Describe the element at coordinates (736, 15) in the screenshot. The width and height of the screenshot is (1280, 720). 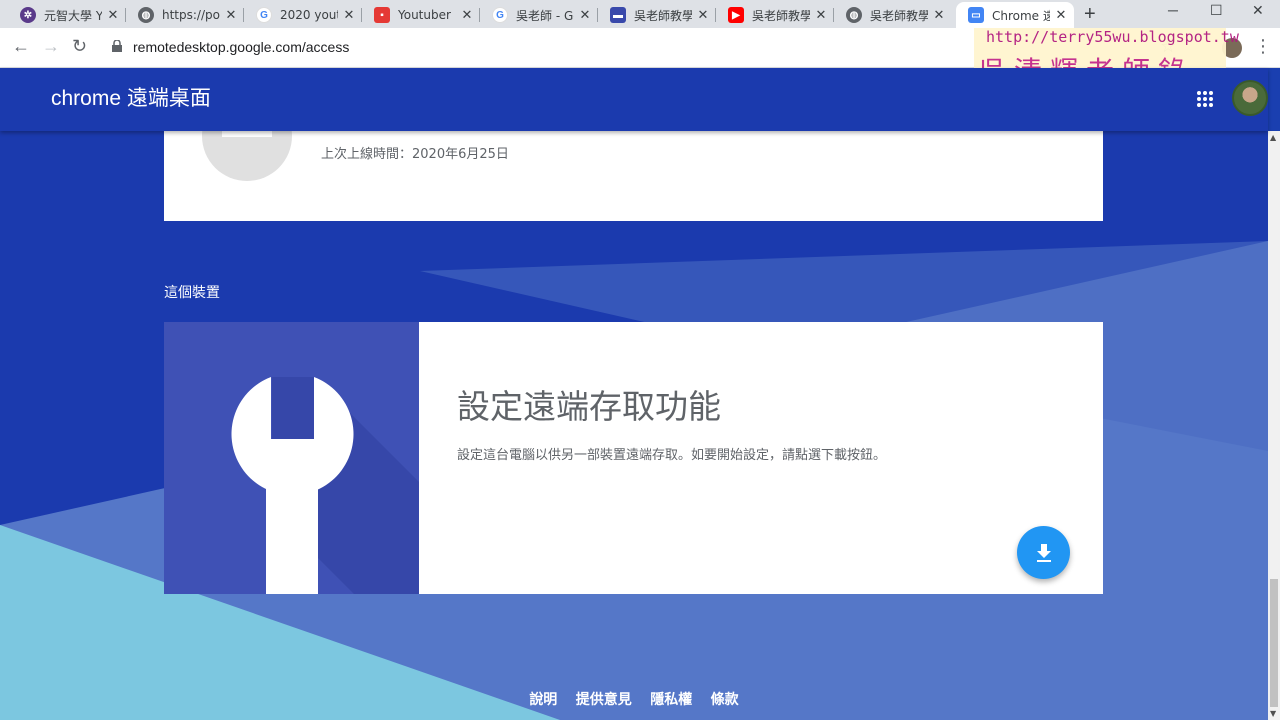
I see `youtube-icon: ▶` at that location.